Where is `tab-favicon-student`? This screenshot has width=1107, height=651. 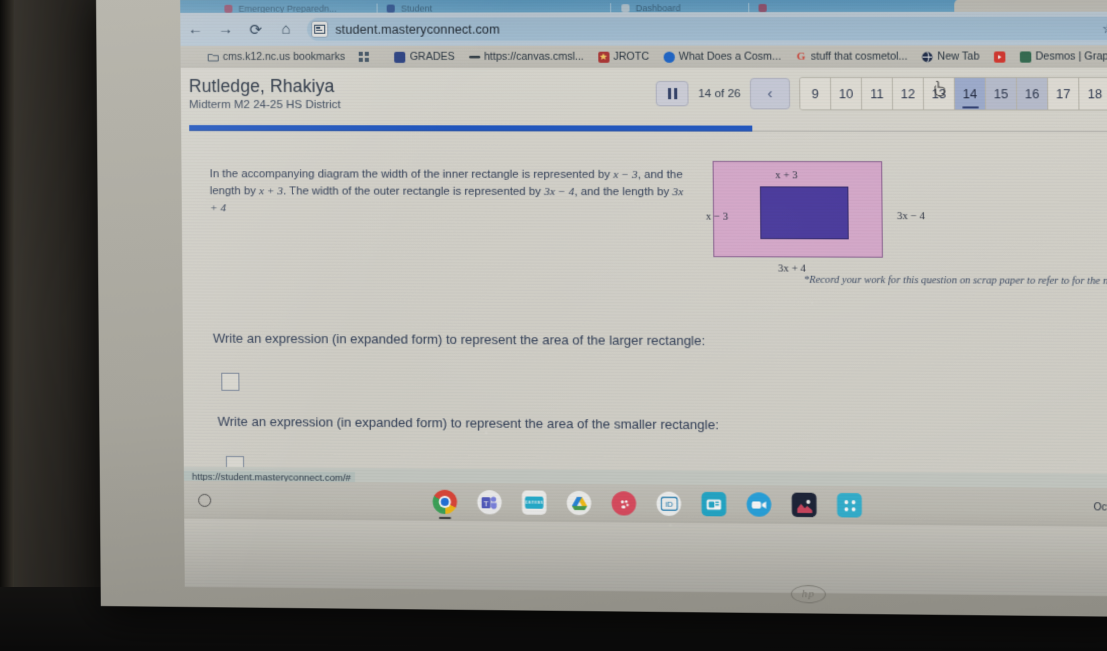 tab-favicon-student is located at coordinates (390, 8).